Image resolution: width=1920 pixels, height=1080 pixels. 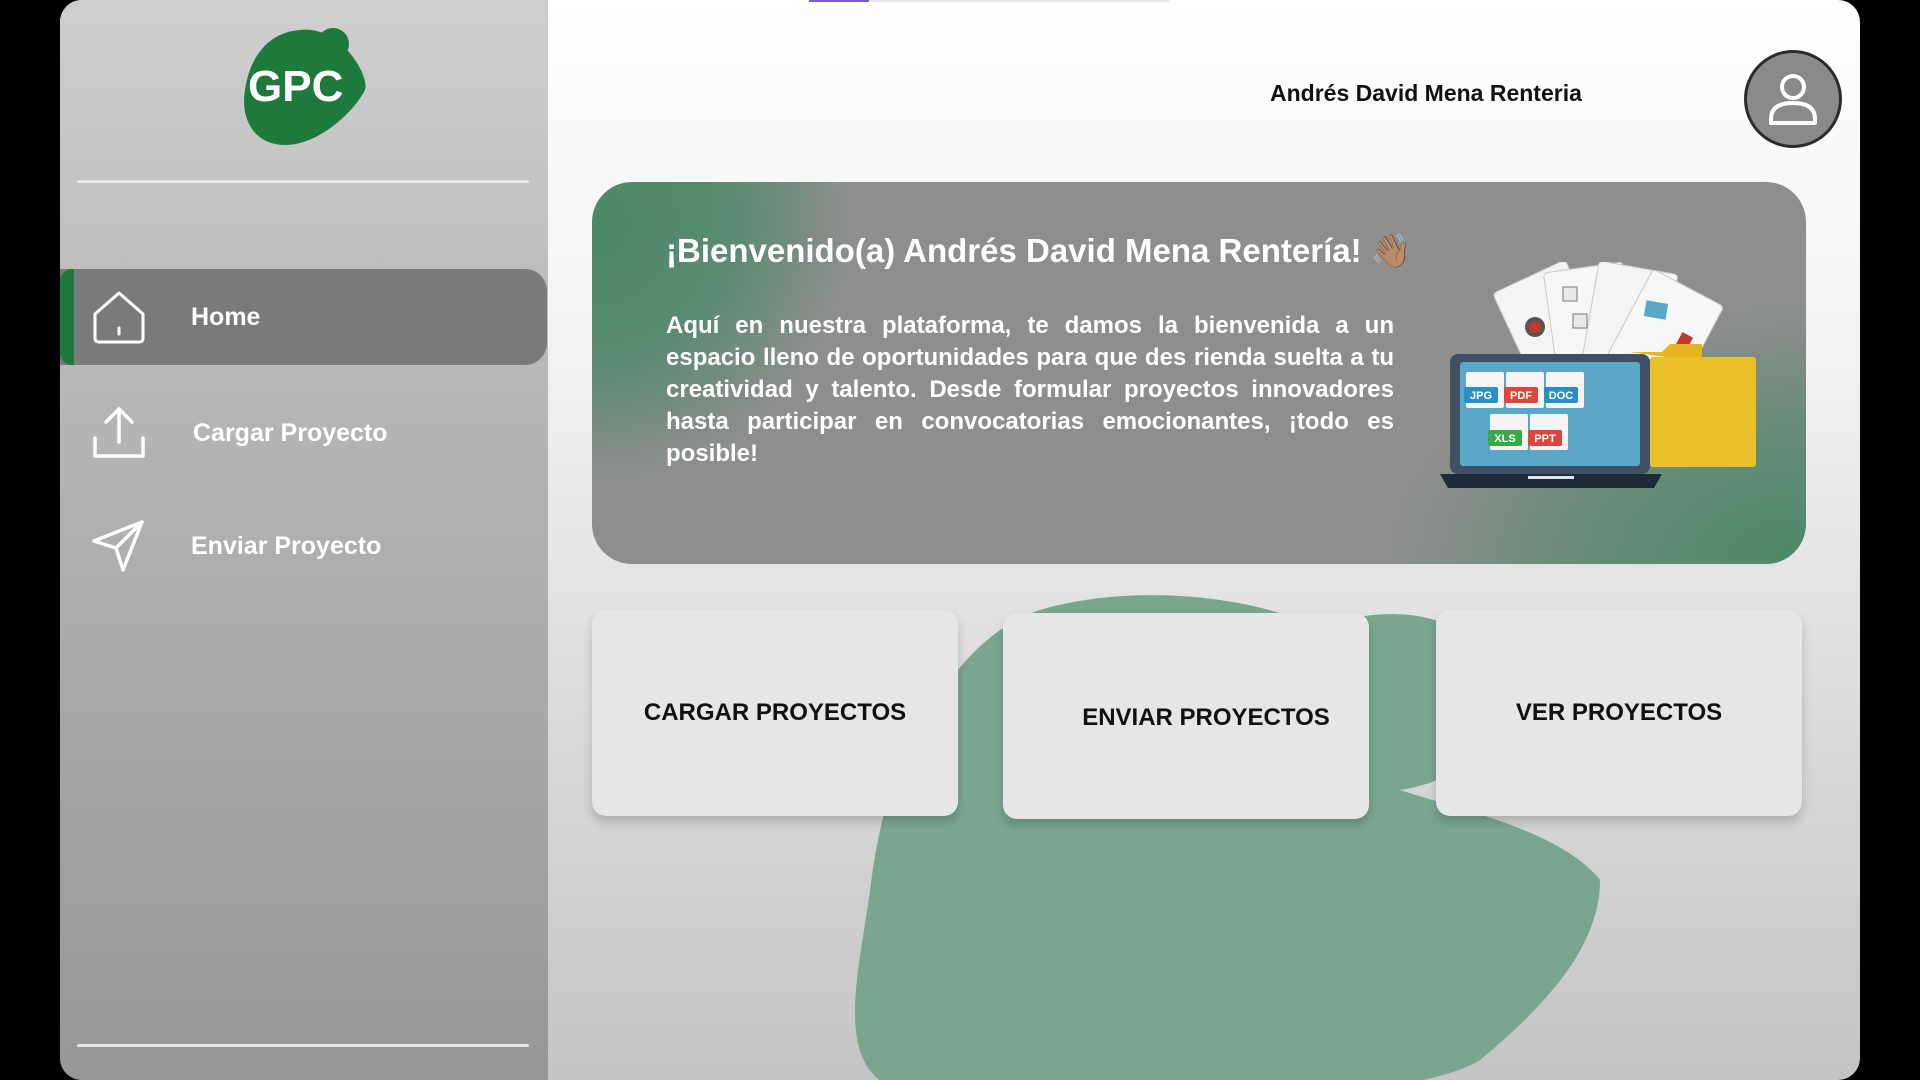 I want to click on top-accent-bar, so click(x=839, y=1).